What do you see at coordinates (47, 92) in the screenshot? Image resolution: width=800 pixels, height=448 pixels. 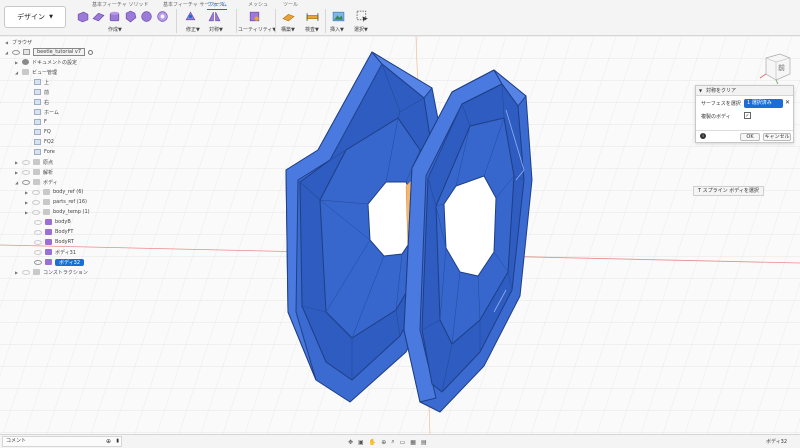 I see `item-label: 前` at bounding box center [47, 92].